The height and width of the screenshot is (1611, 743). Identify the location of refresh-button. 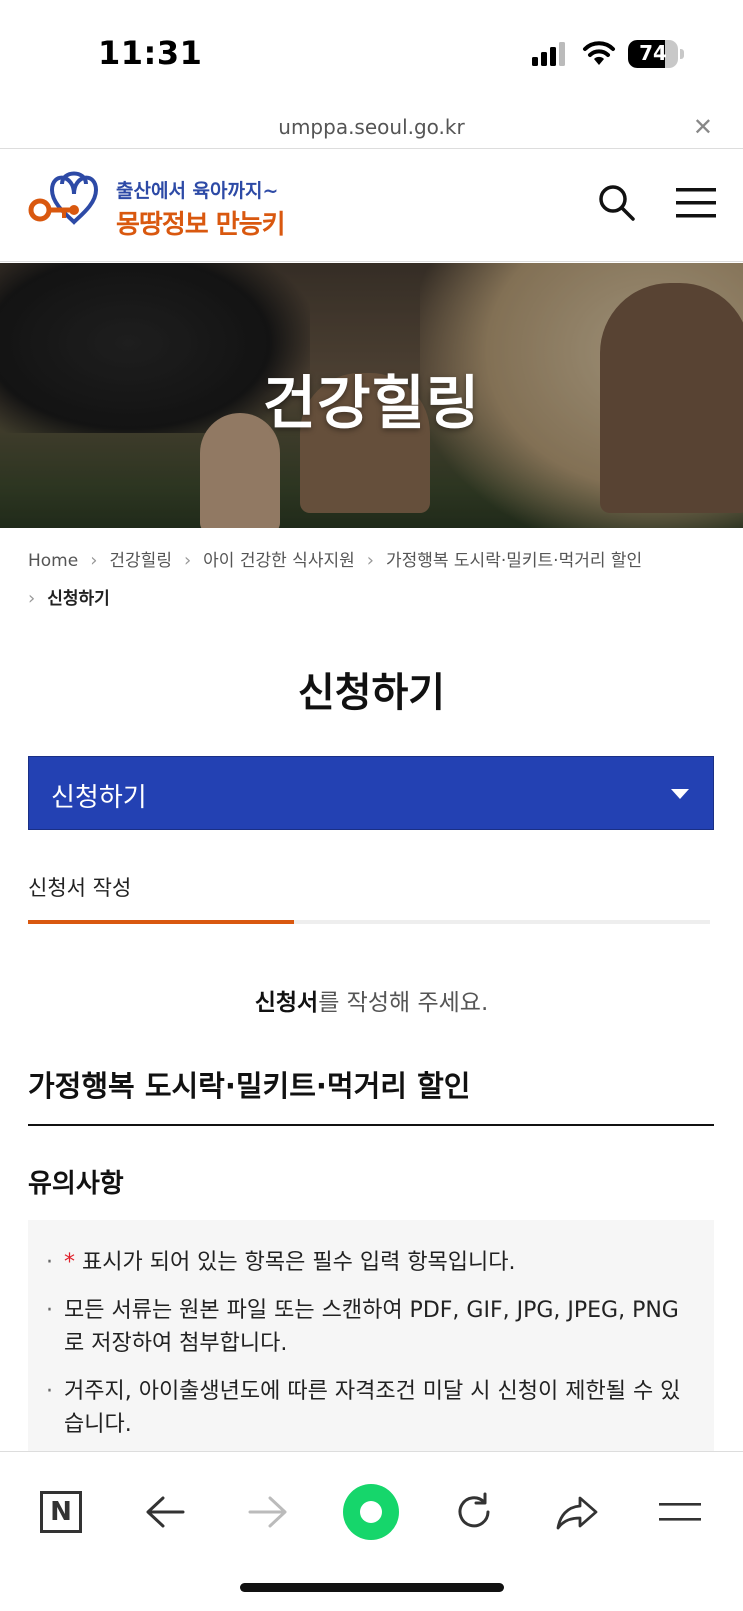
(474, 1512).